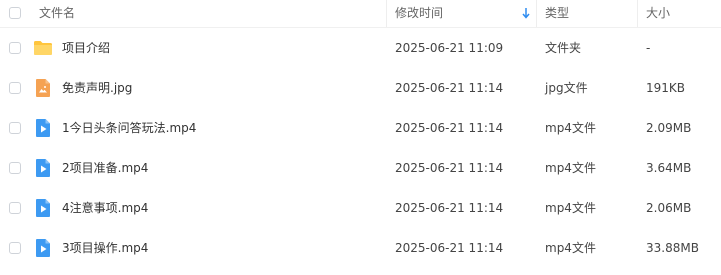 This screenshot has height=275, width=721. I want to click on file-size: 2.09MB, so click(669, 128).